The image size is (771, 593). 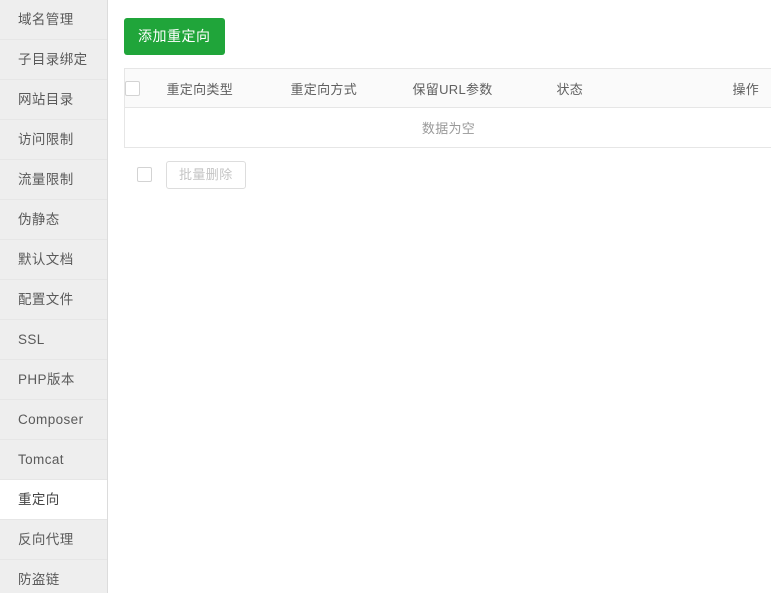 What do you see at coordinates (46, 259) in the screenshot?
I see `sidebar-item-label: 默认文档` at bounding box center [46, 259].